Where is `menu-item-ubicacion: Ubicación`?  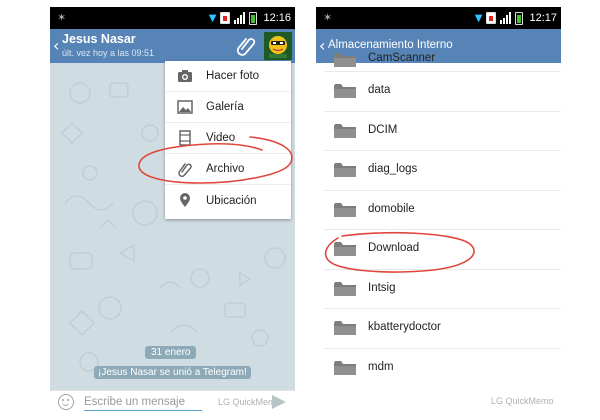 menu-item-ubicacion: Ubicación is located at coordinates (228, 200).